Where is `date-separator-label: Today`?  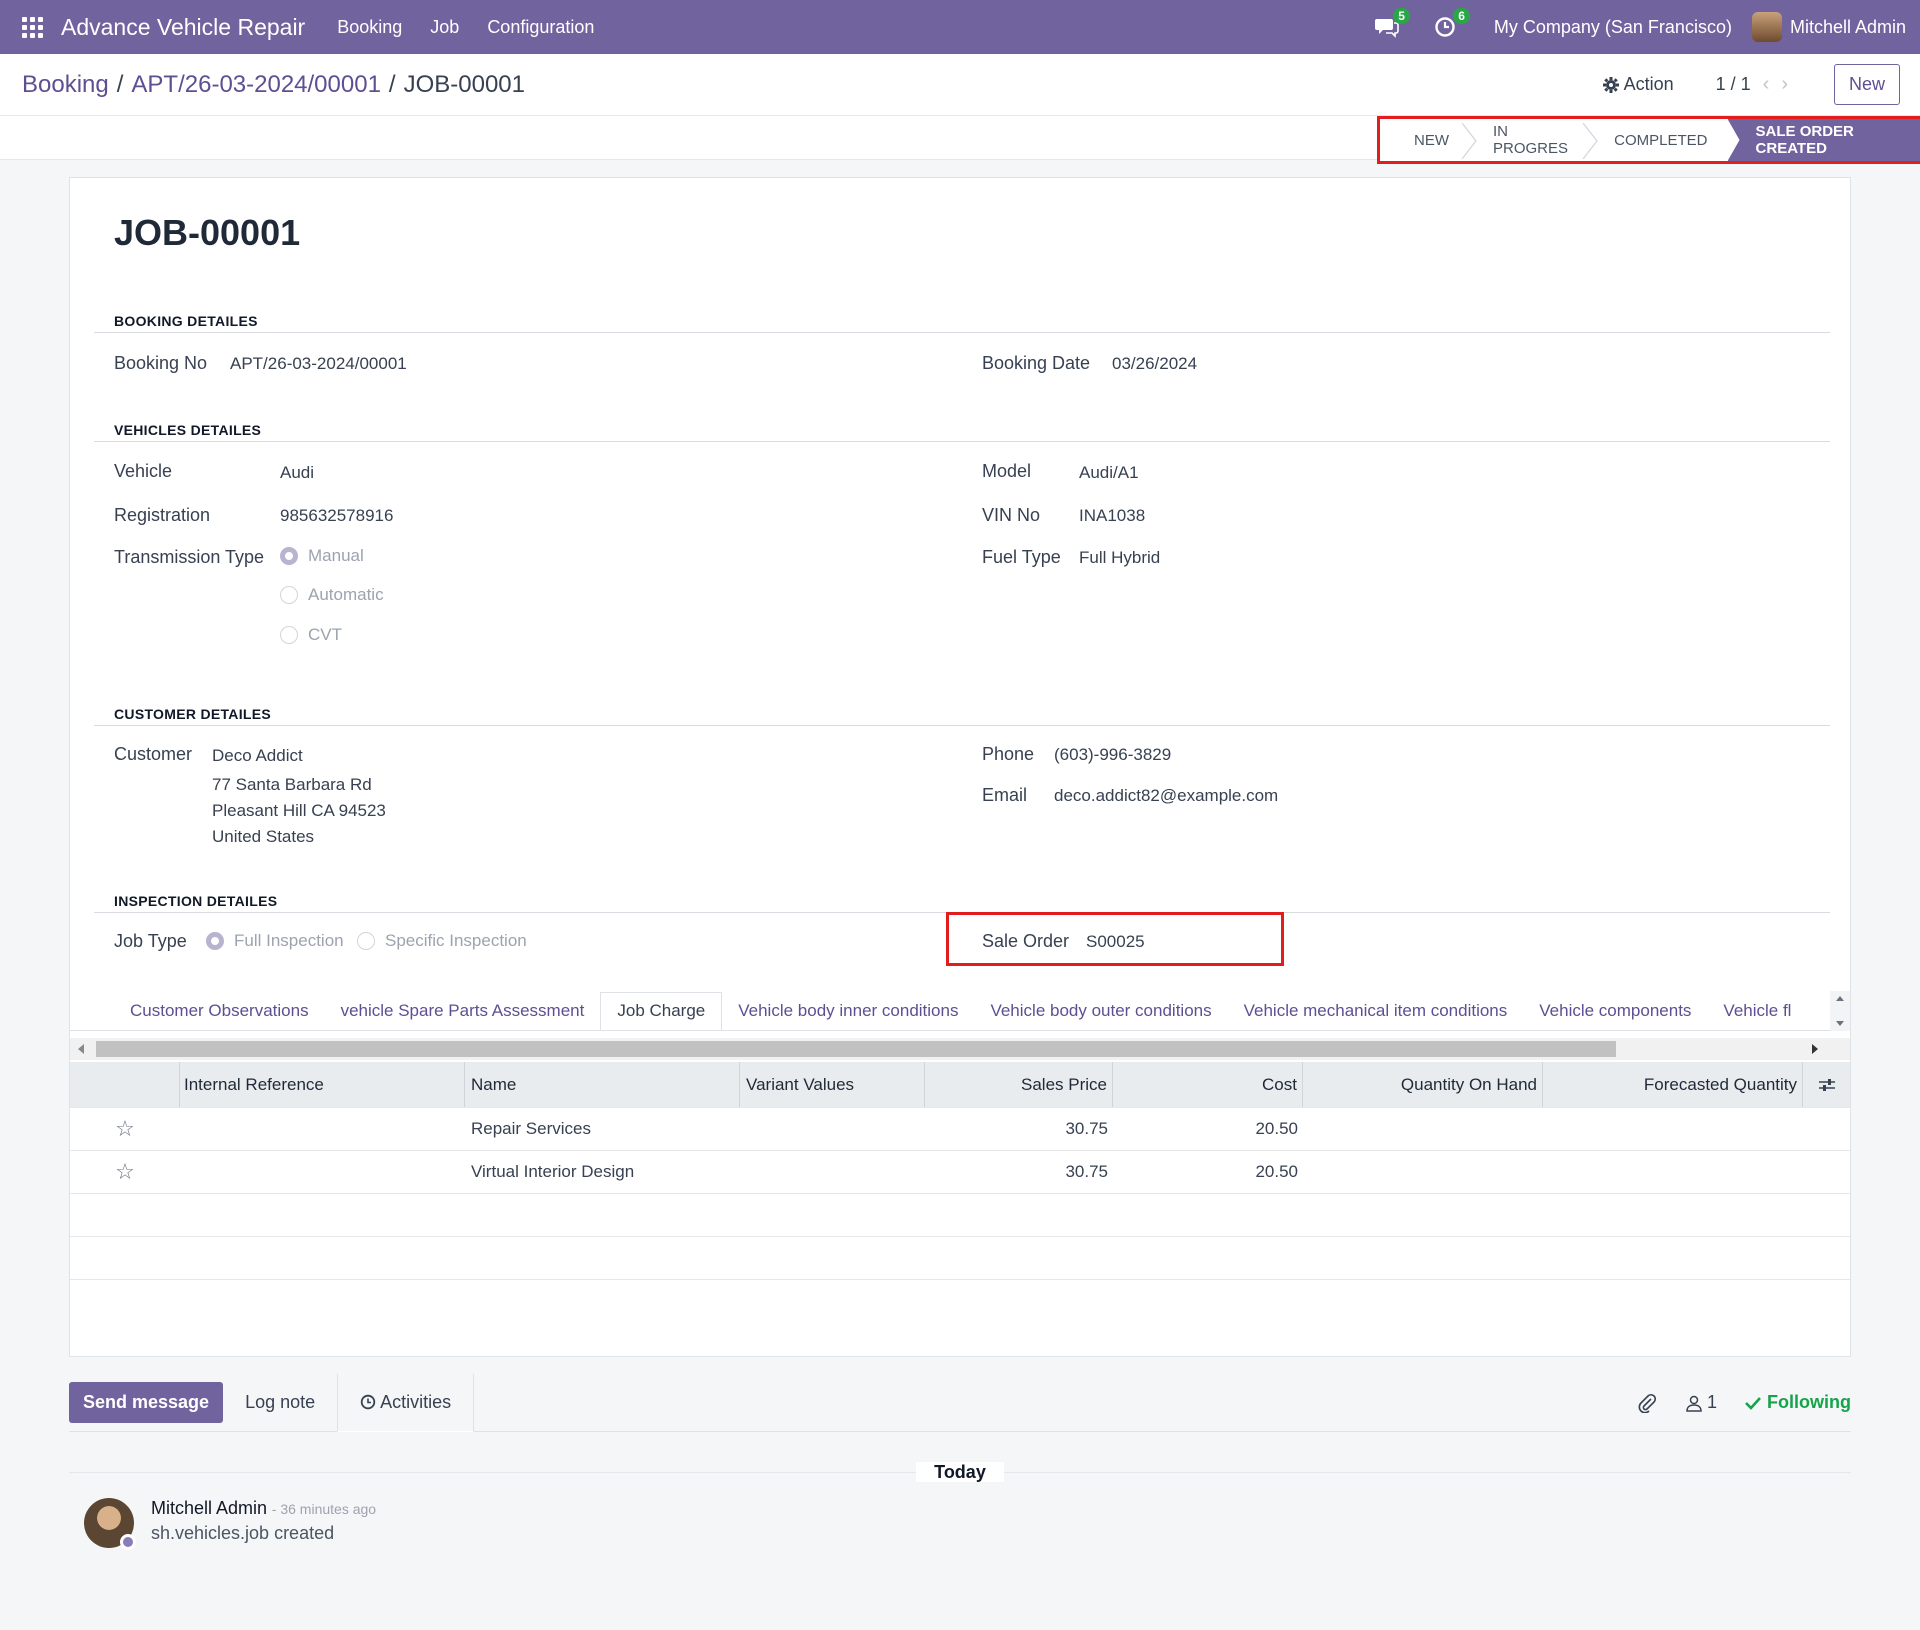 date-separator-label: Today is located at coordinates (960, 1472).